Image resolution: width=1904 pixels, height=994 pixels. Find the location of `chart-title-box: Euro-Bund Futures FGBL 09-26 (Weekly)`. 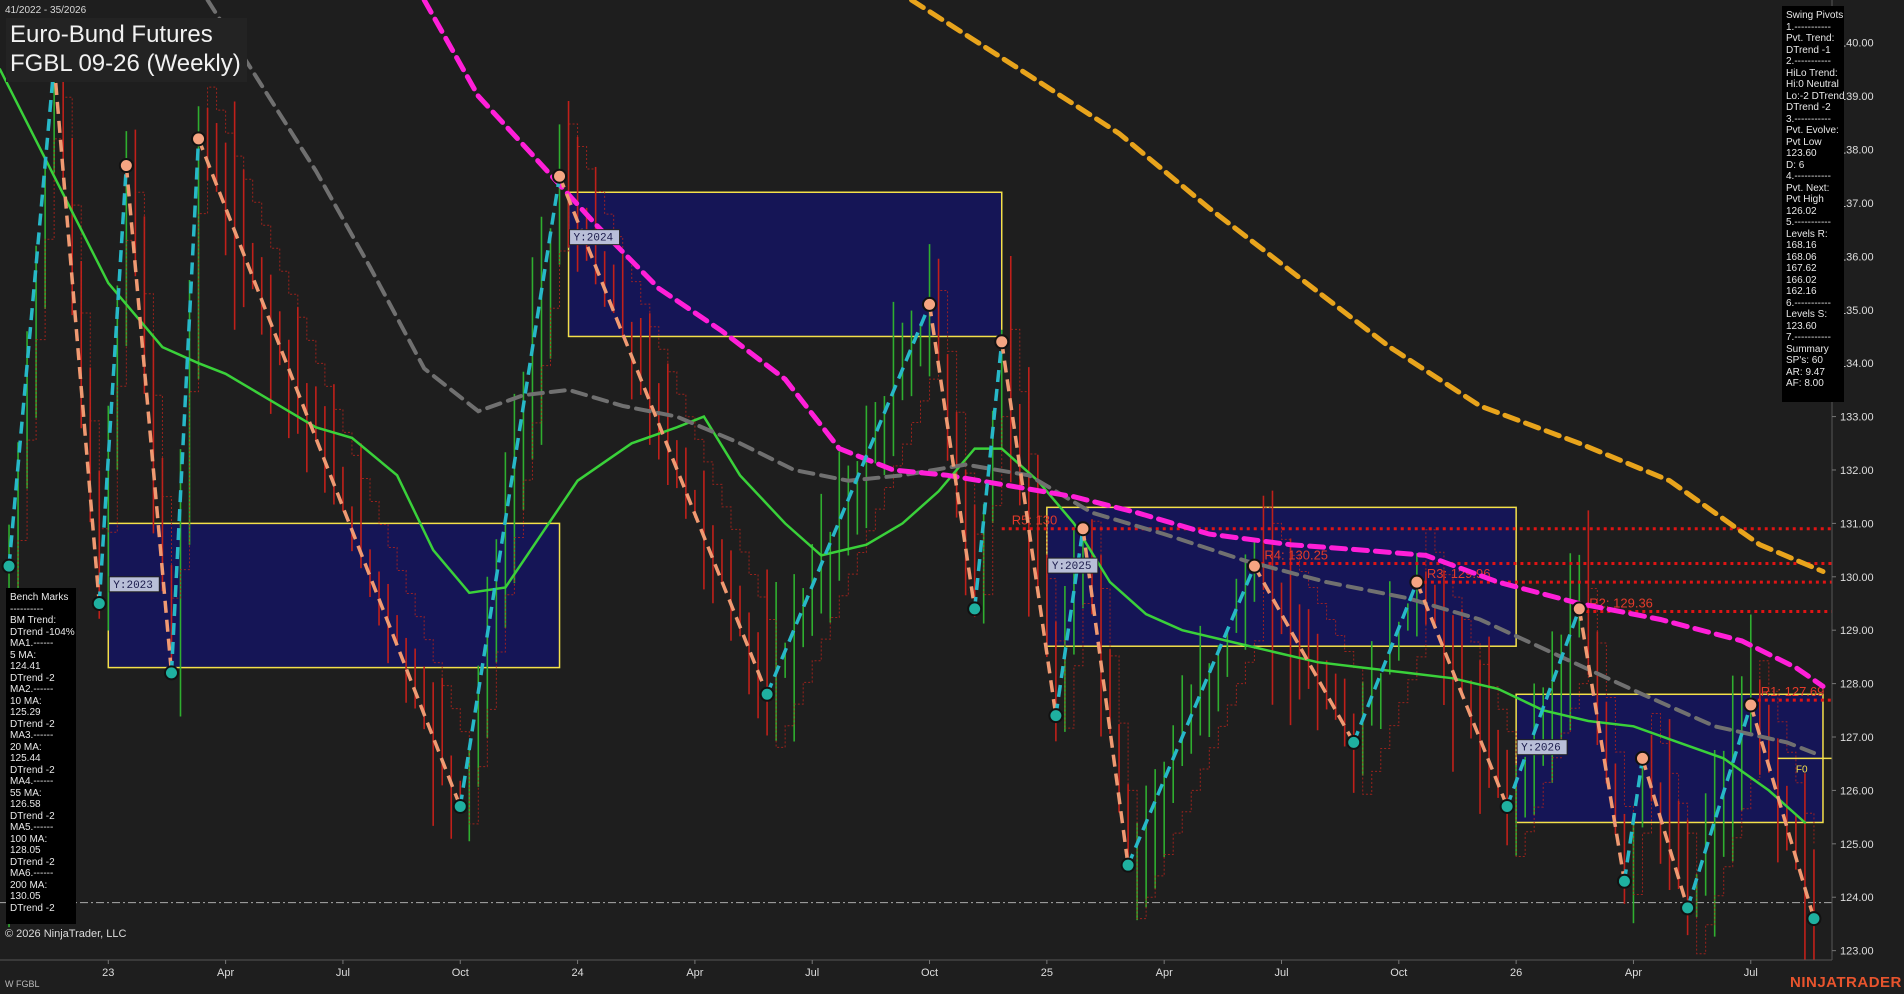

chart-title-box: Euro-Bund Futures FGBL 09-26 (Weekly) is located at coordinates (126, 50).